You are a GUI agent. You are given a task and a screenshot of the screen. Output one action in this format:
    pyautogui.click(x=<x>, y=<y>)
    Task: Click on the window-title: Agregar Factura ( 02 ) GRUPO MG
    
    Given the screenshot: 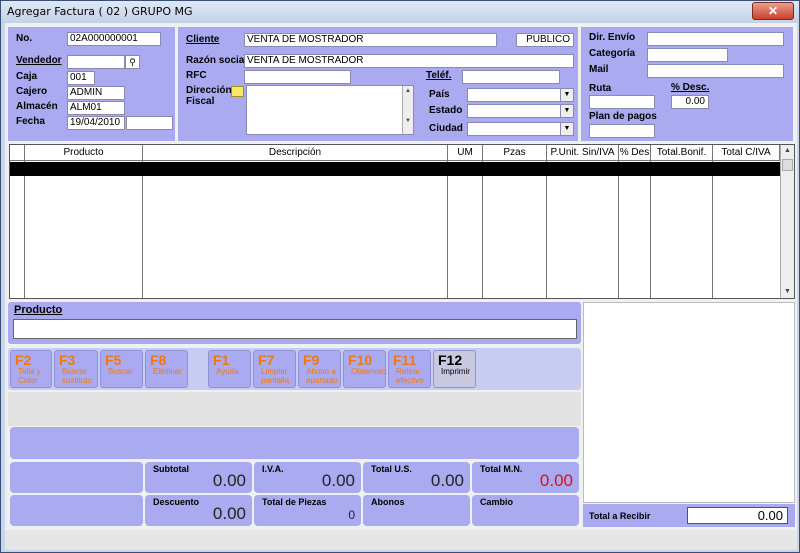 What is the action you would take?
    pyautogui.click(x=100, y=11)
    